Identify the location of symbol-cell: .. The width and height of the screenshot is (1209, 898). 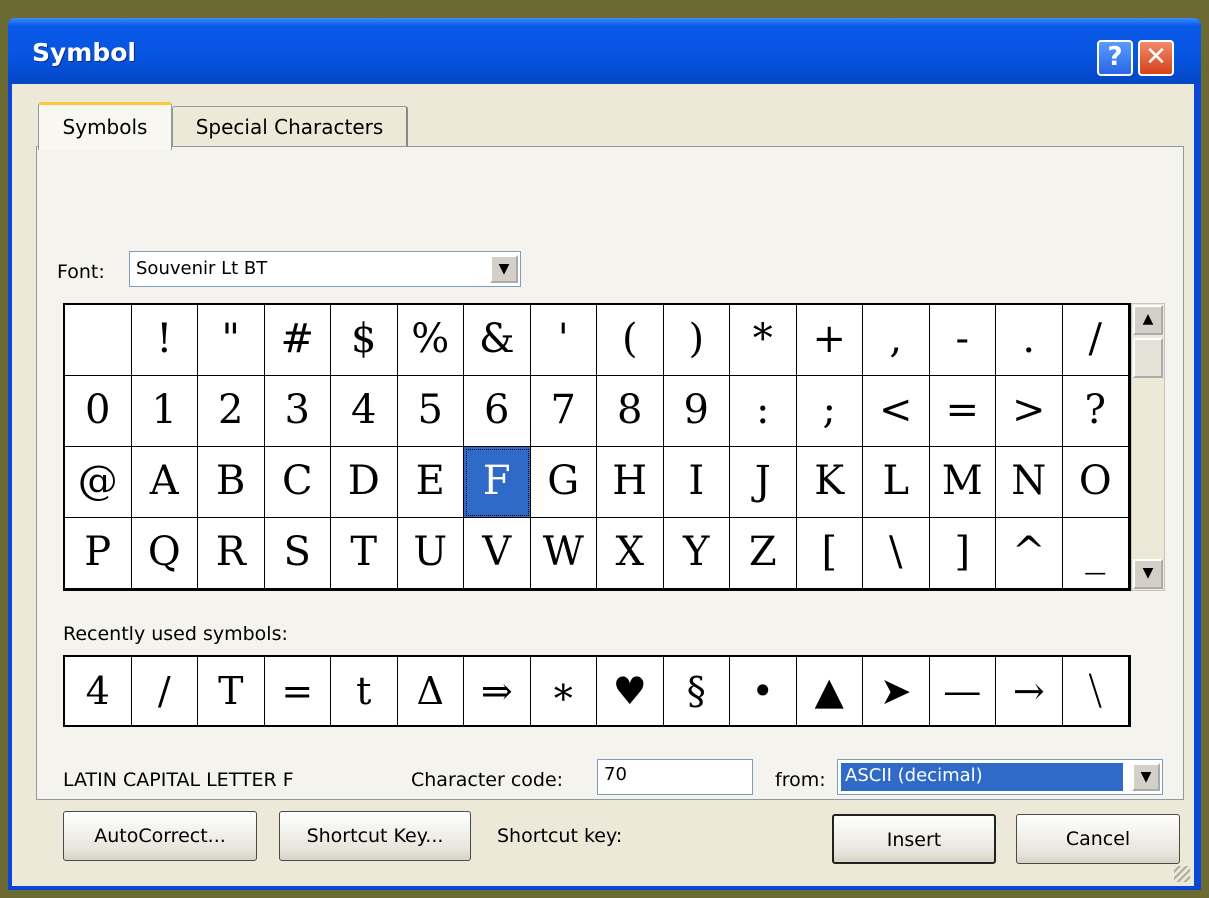
(1029, 340).